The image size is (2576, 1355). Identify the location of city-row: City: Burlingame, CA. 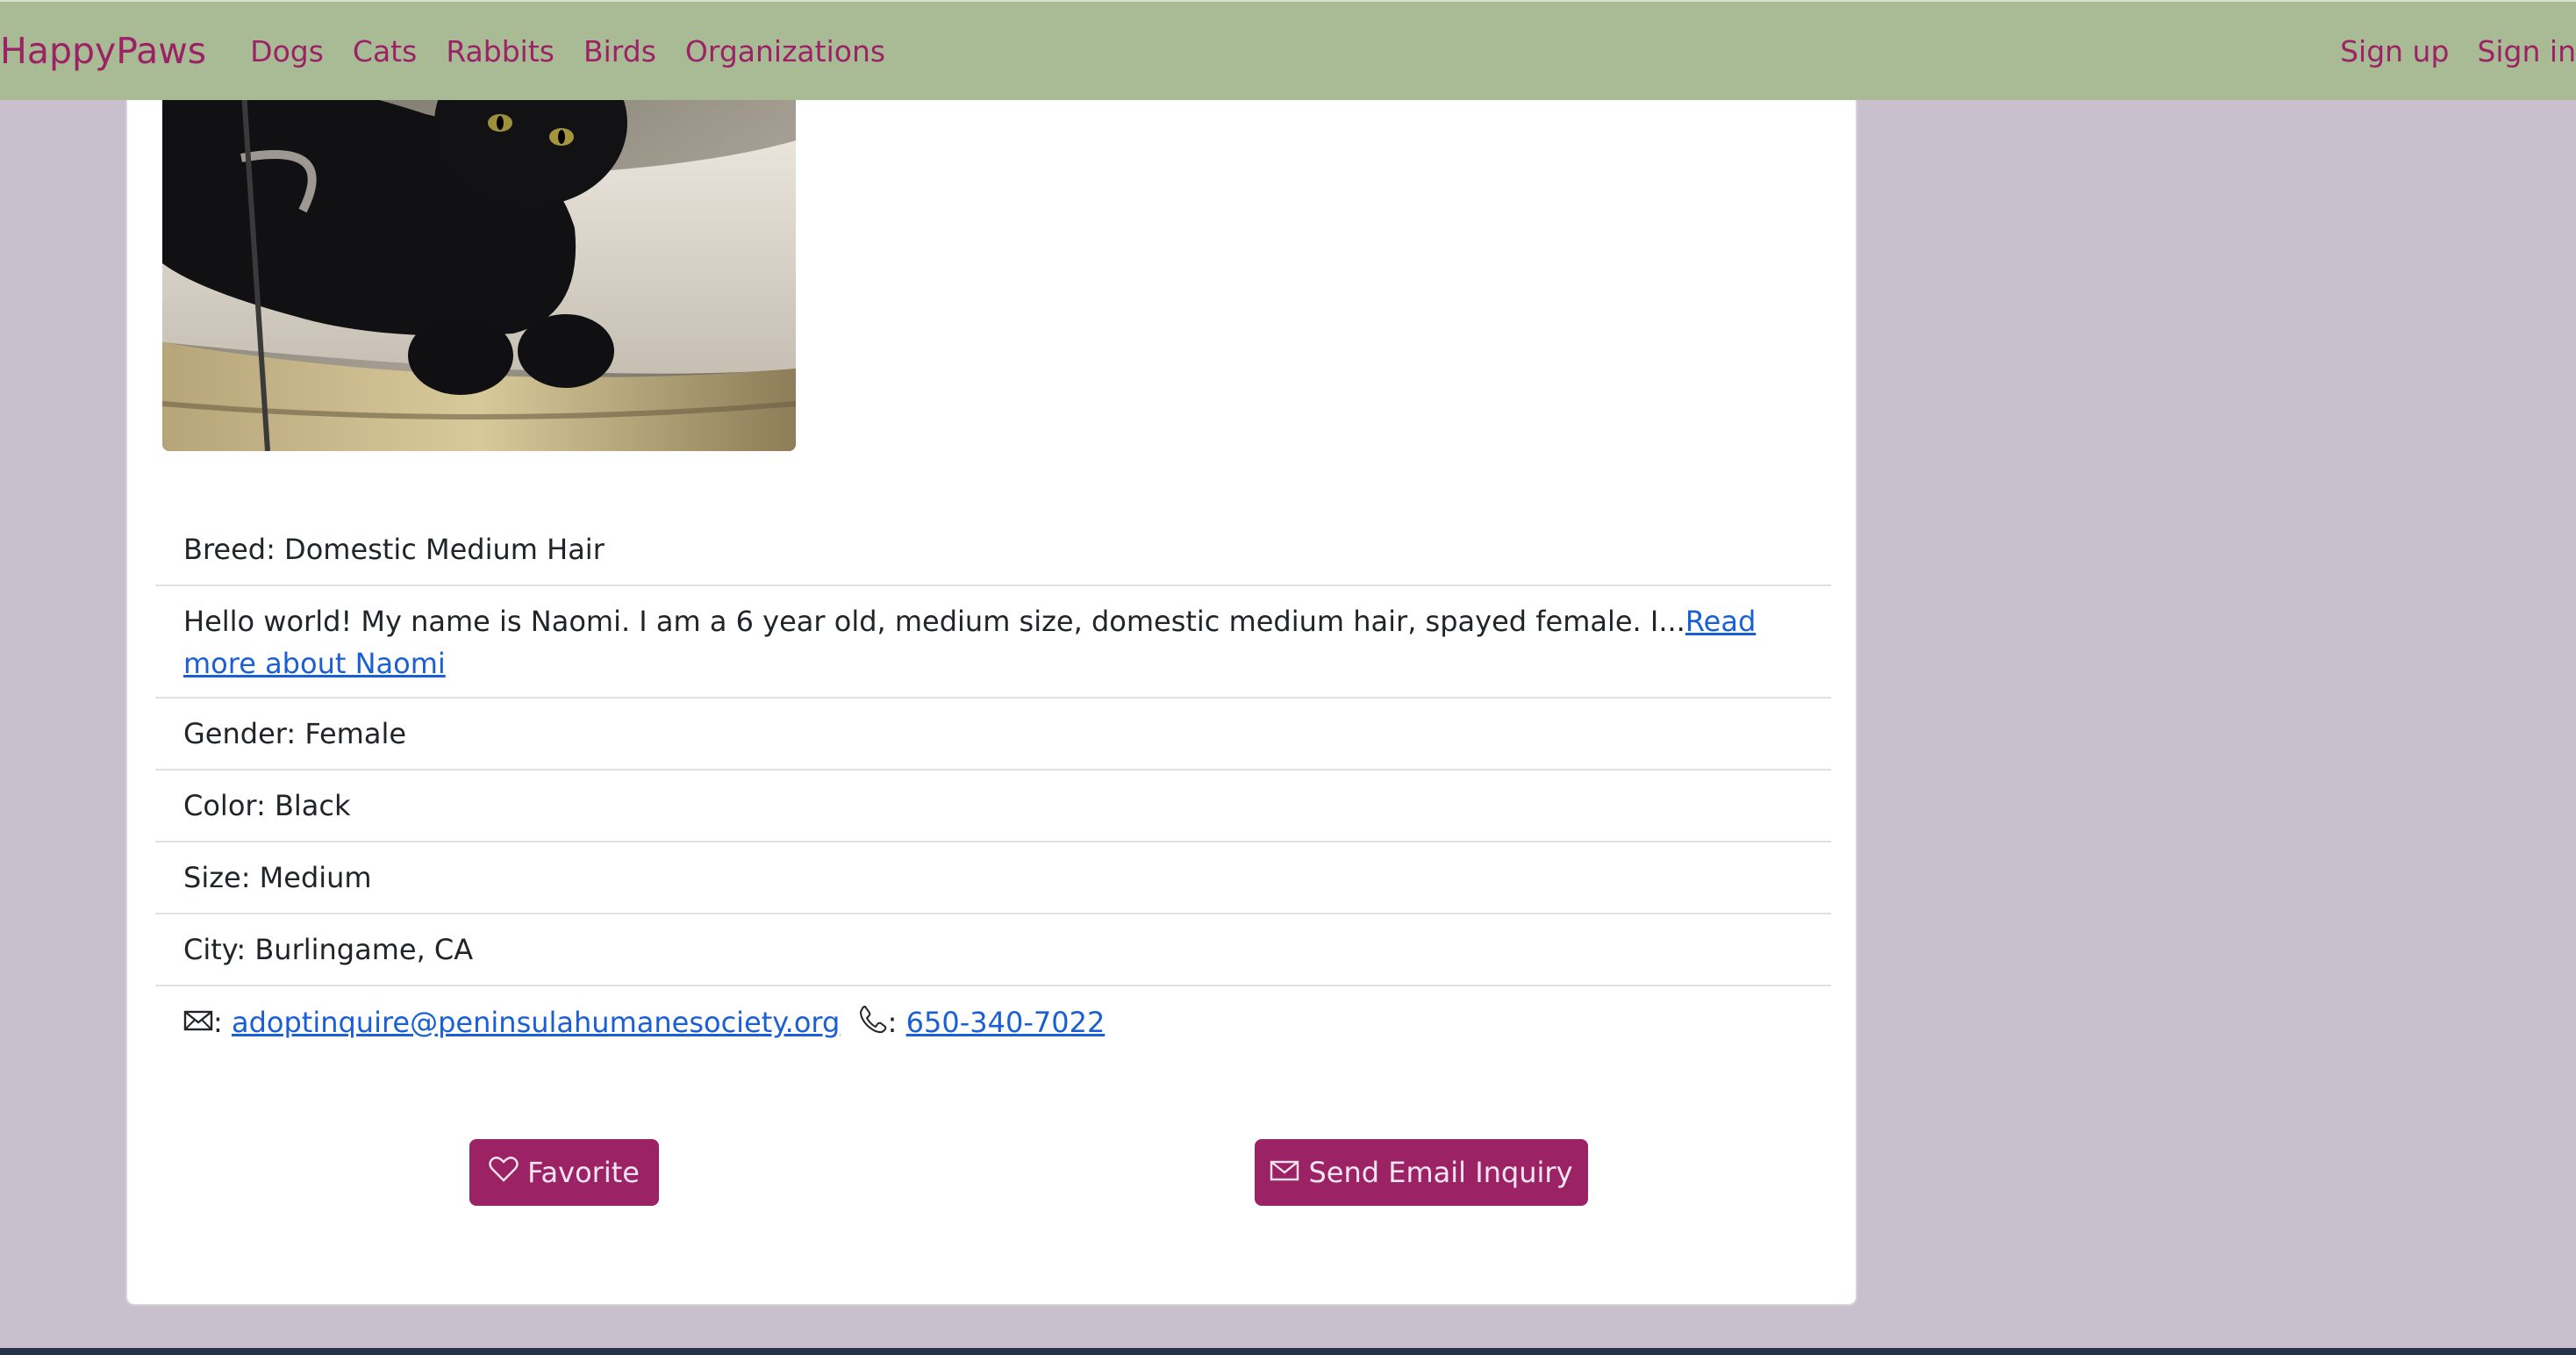
(993, 950).